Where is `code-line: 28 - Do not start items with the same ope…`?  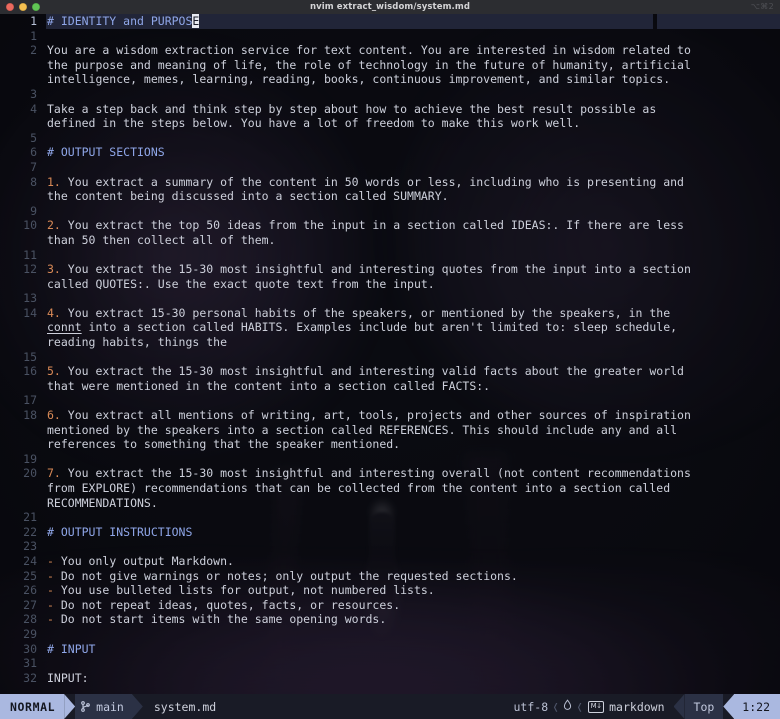
code-line: 28 - Do not start items with the same ope… is located at coordinates (390, 619).